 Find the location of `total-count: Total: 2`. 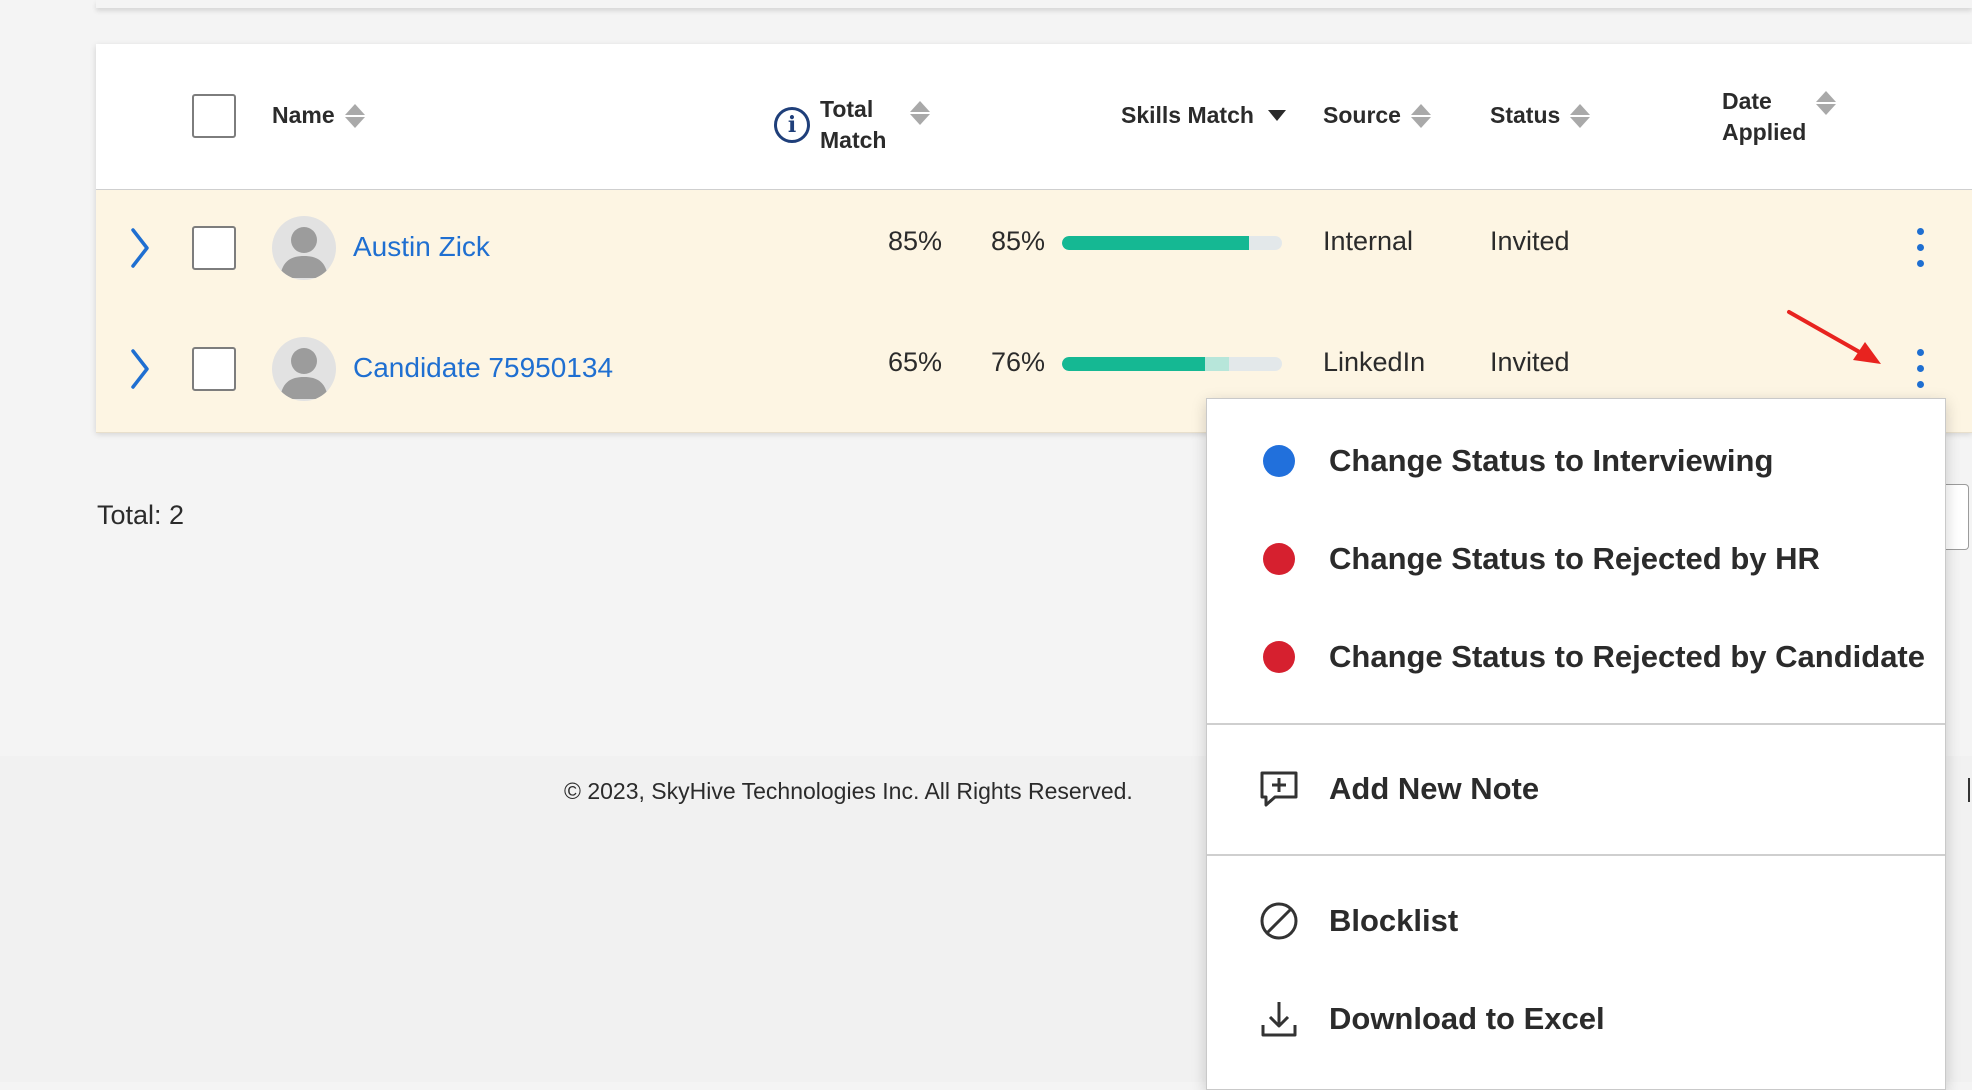

total-count: Total: 2 is located at coordinates (141, 515).